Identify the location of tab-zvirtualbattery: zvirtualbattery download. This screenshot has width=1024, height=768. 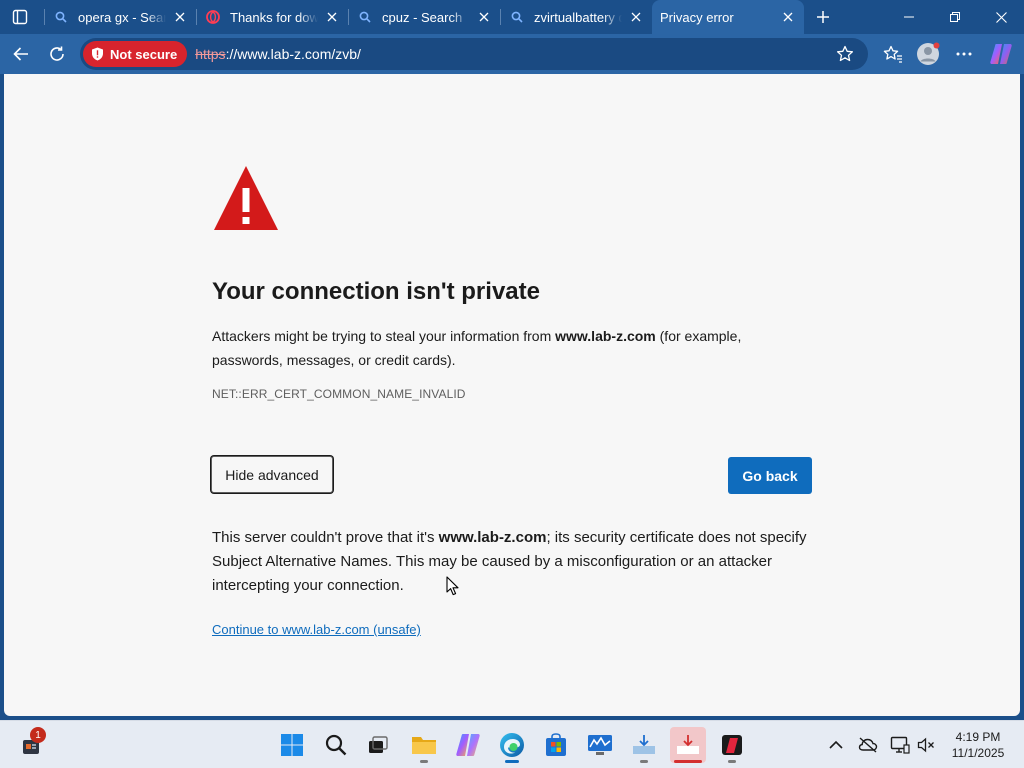
(576, 17).